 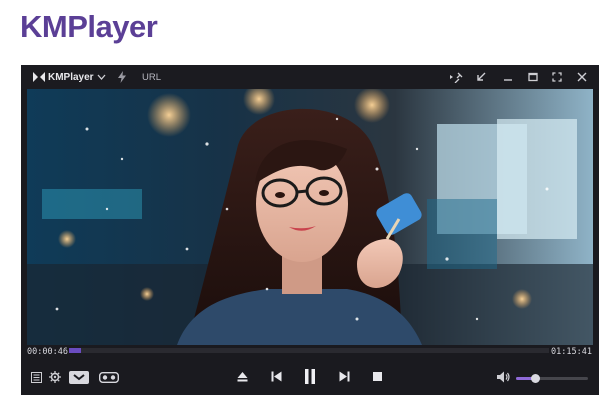 I want to click on close-button, so click(x=582, y=77).